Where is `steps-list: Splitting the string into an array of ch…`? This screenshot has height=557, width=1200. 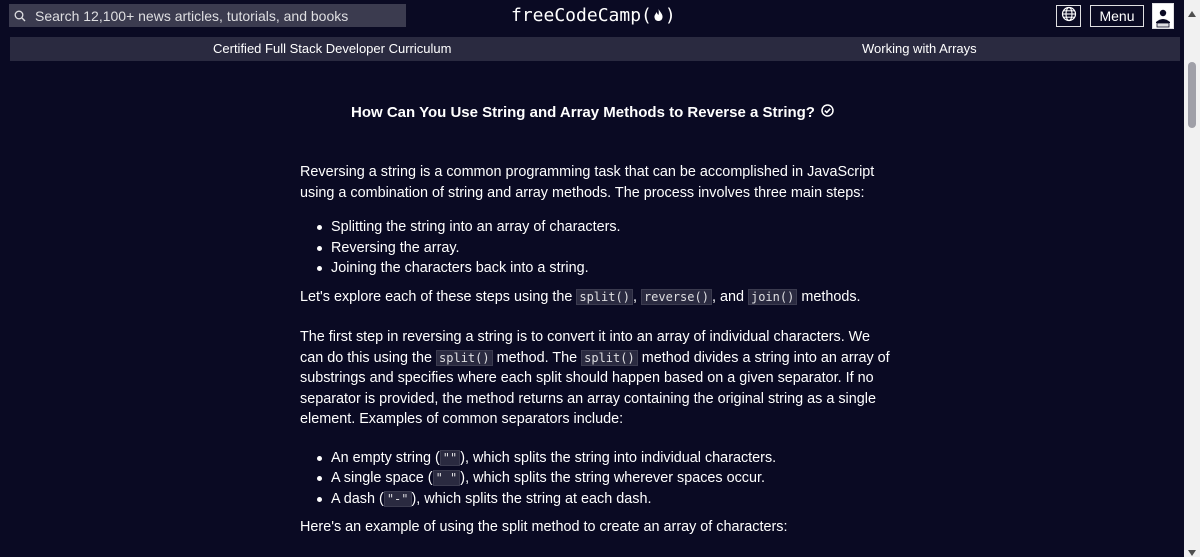 steps-list: Splitting the string into an array of ch… is located at coordinates (595, 248).